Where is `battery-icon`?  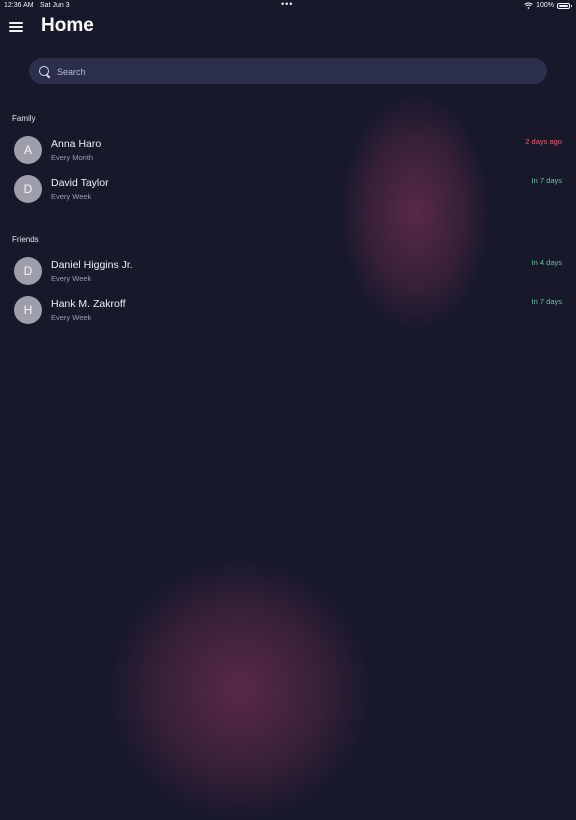 battery-icon is located at coordinates (564, 5).